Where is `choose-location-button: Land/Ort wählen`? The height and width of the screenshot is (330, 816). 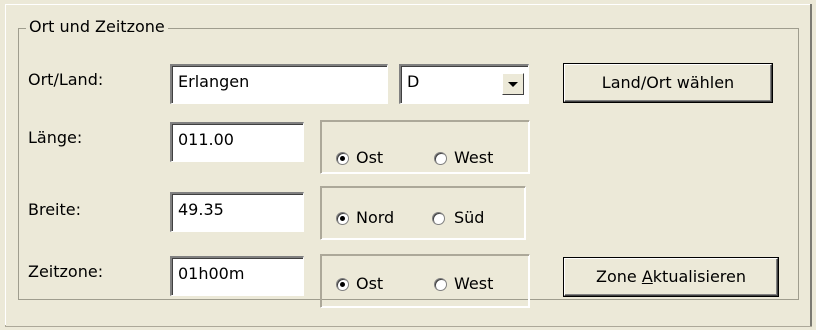
choose-location-button: Land/Ort wählen is located at coordinates (668, 83).